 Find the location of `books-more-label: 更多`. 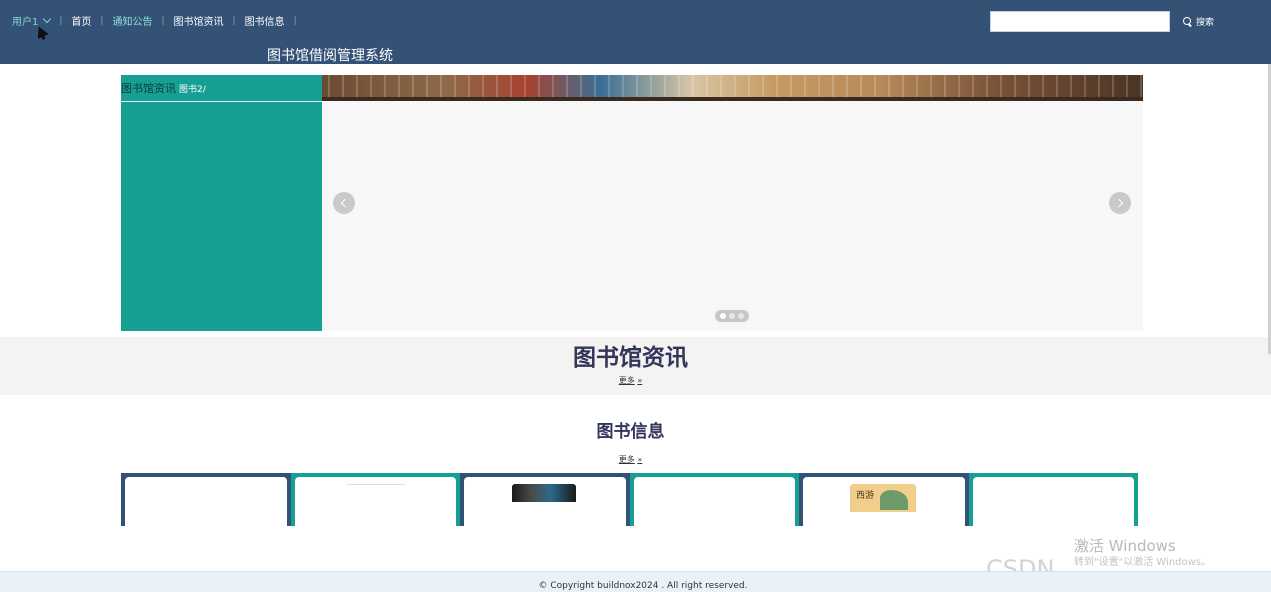

books-more-label: 更多 is located at coordinates (626, 459).